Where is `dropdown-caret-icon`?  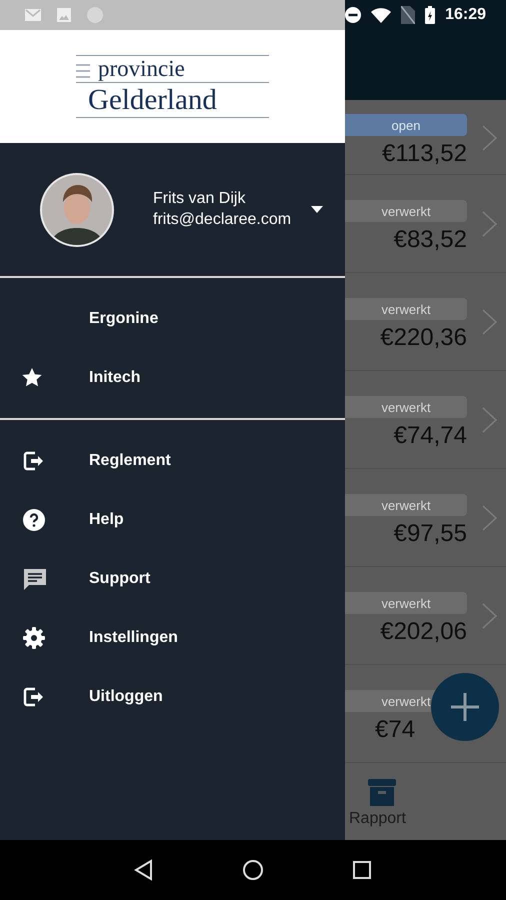
dropdown-caret-icon is located at coordinates (317, 210).